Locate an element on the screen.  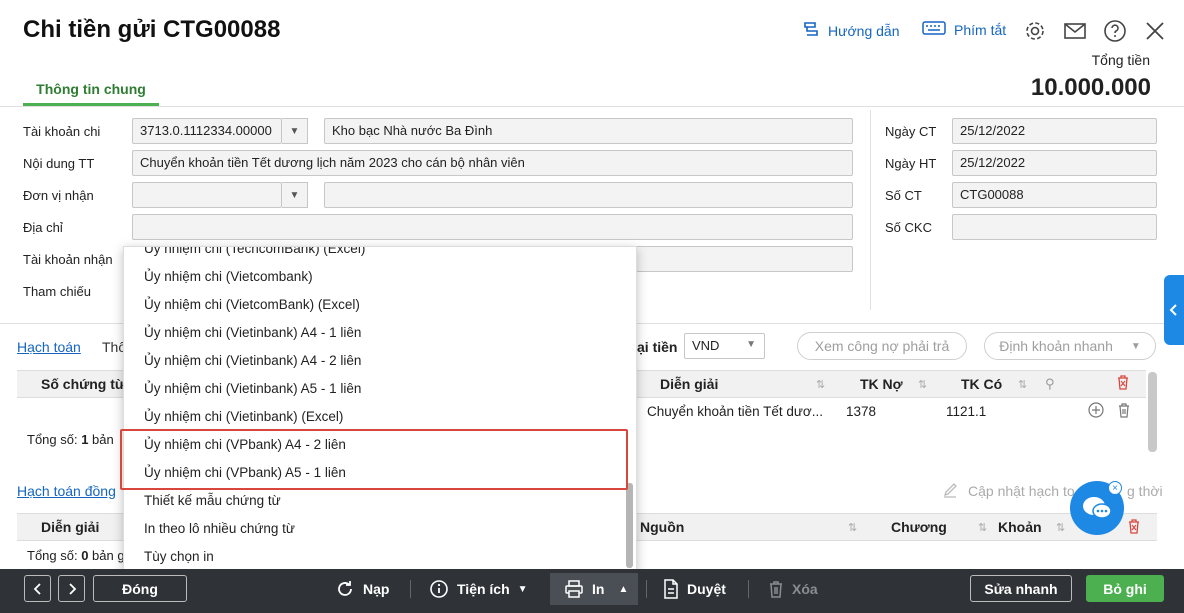
tk-chi-field: 3713.0.1112334.00000 is located at coordinates (207, 131).